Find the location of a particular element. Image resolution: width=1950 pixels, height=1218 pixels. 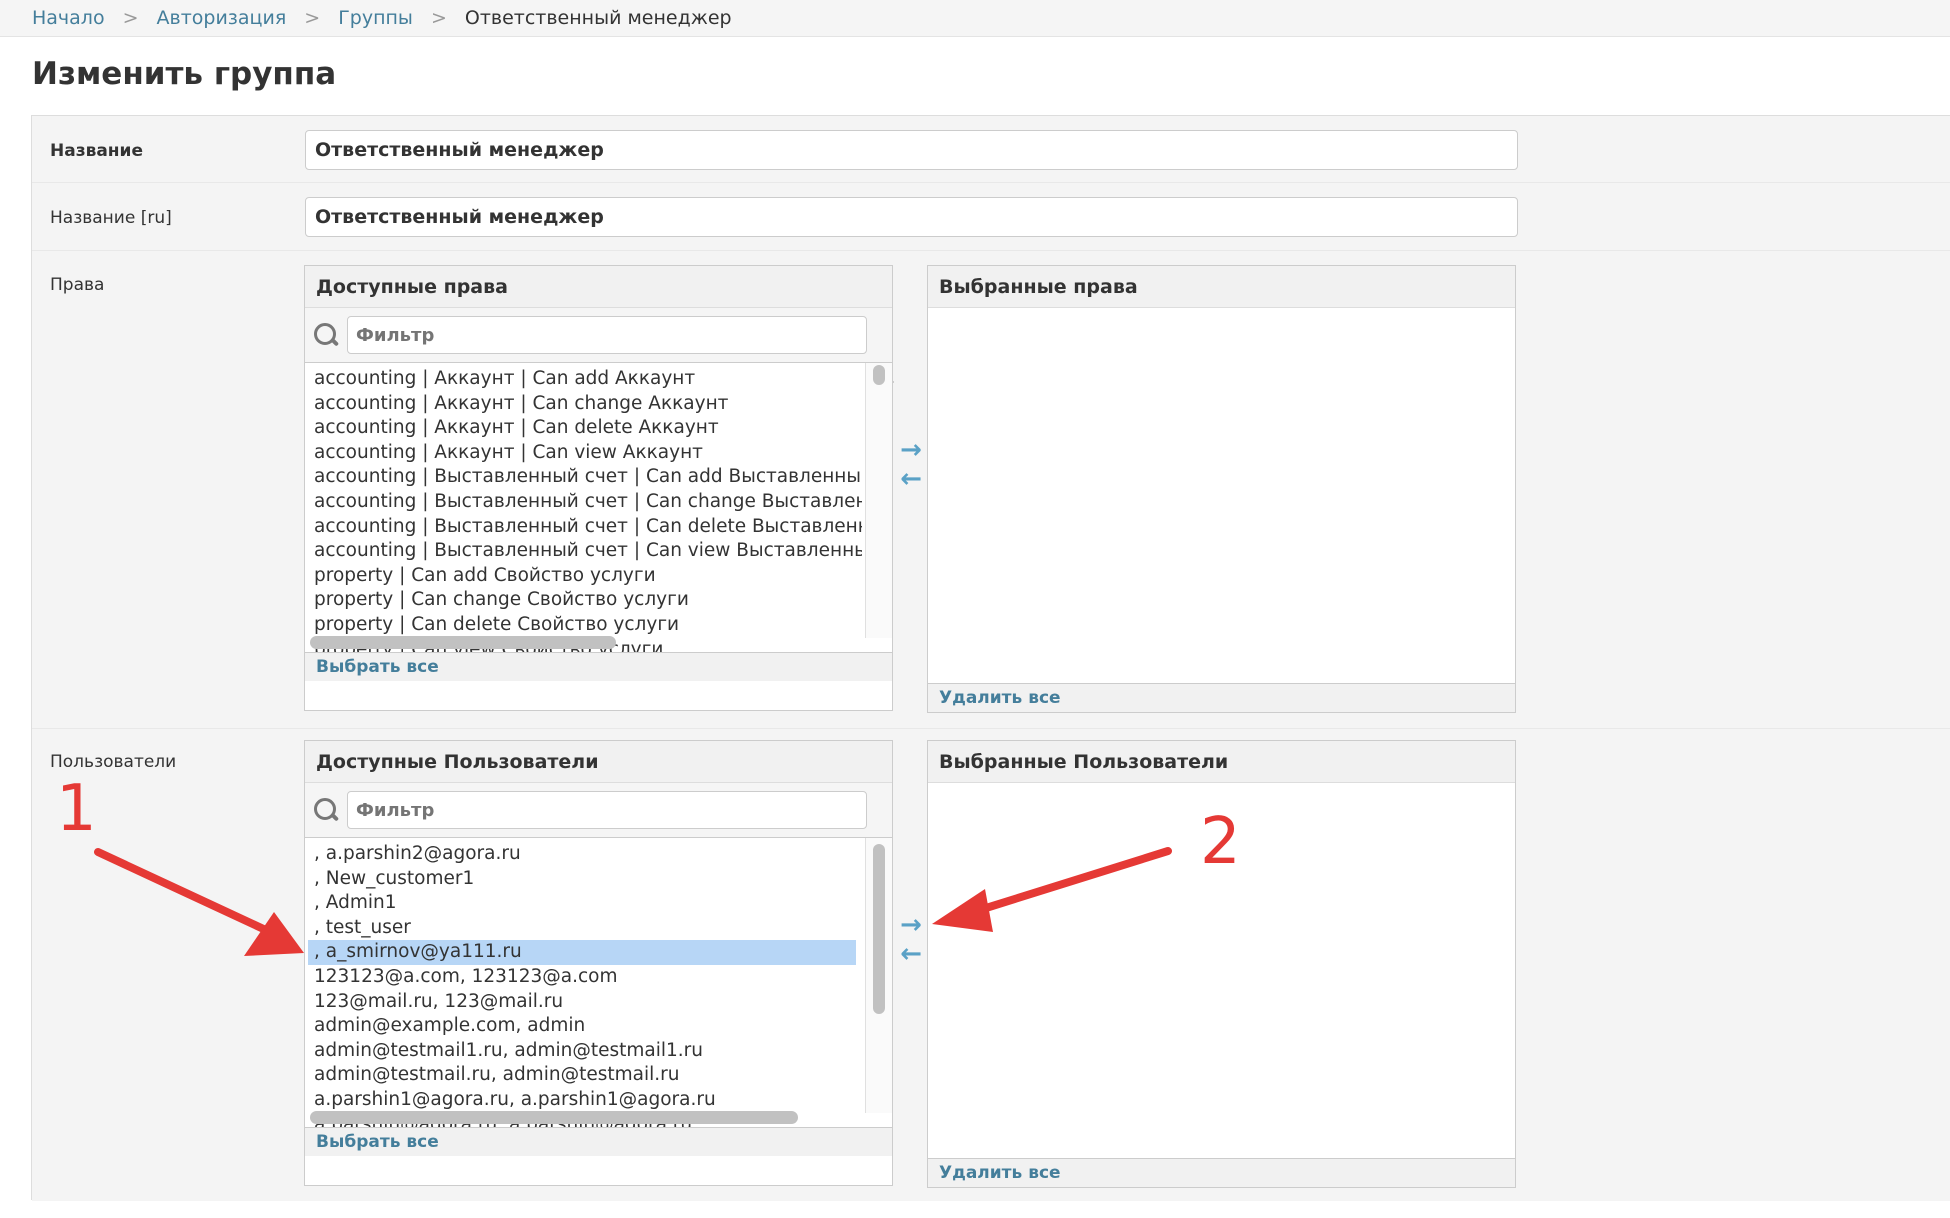

annotation-number-2: 2 is located at coordinates (1220, 842).